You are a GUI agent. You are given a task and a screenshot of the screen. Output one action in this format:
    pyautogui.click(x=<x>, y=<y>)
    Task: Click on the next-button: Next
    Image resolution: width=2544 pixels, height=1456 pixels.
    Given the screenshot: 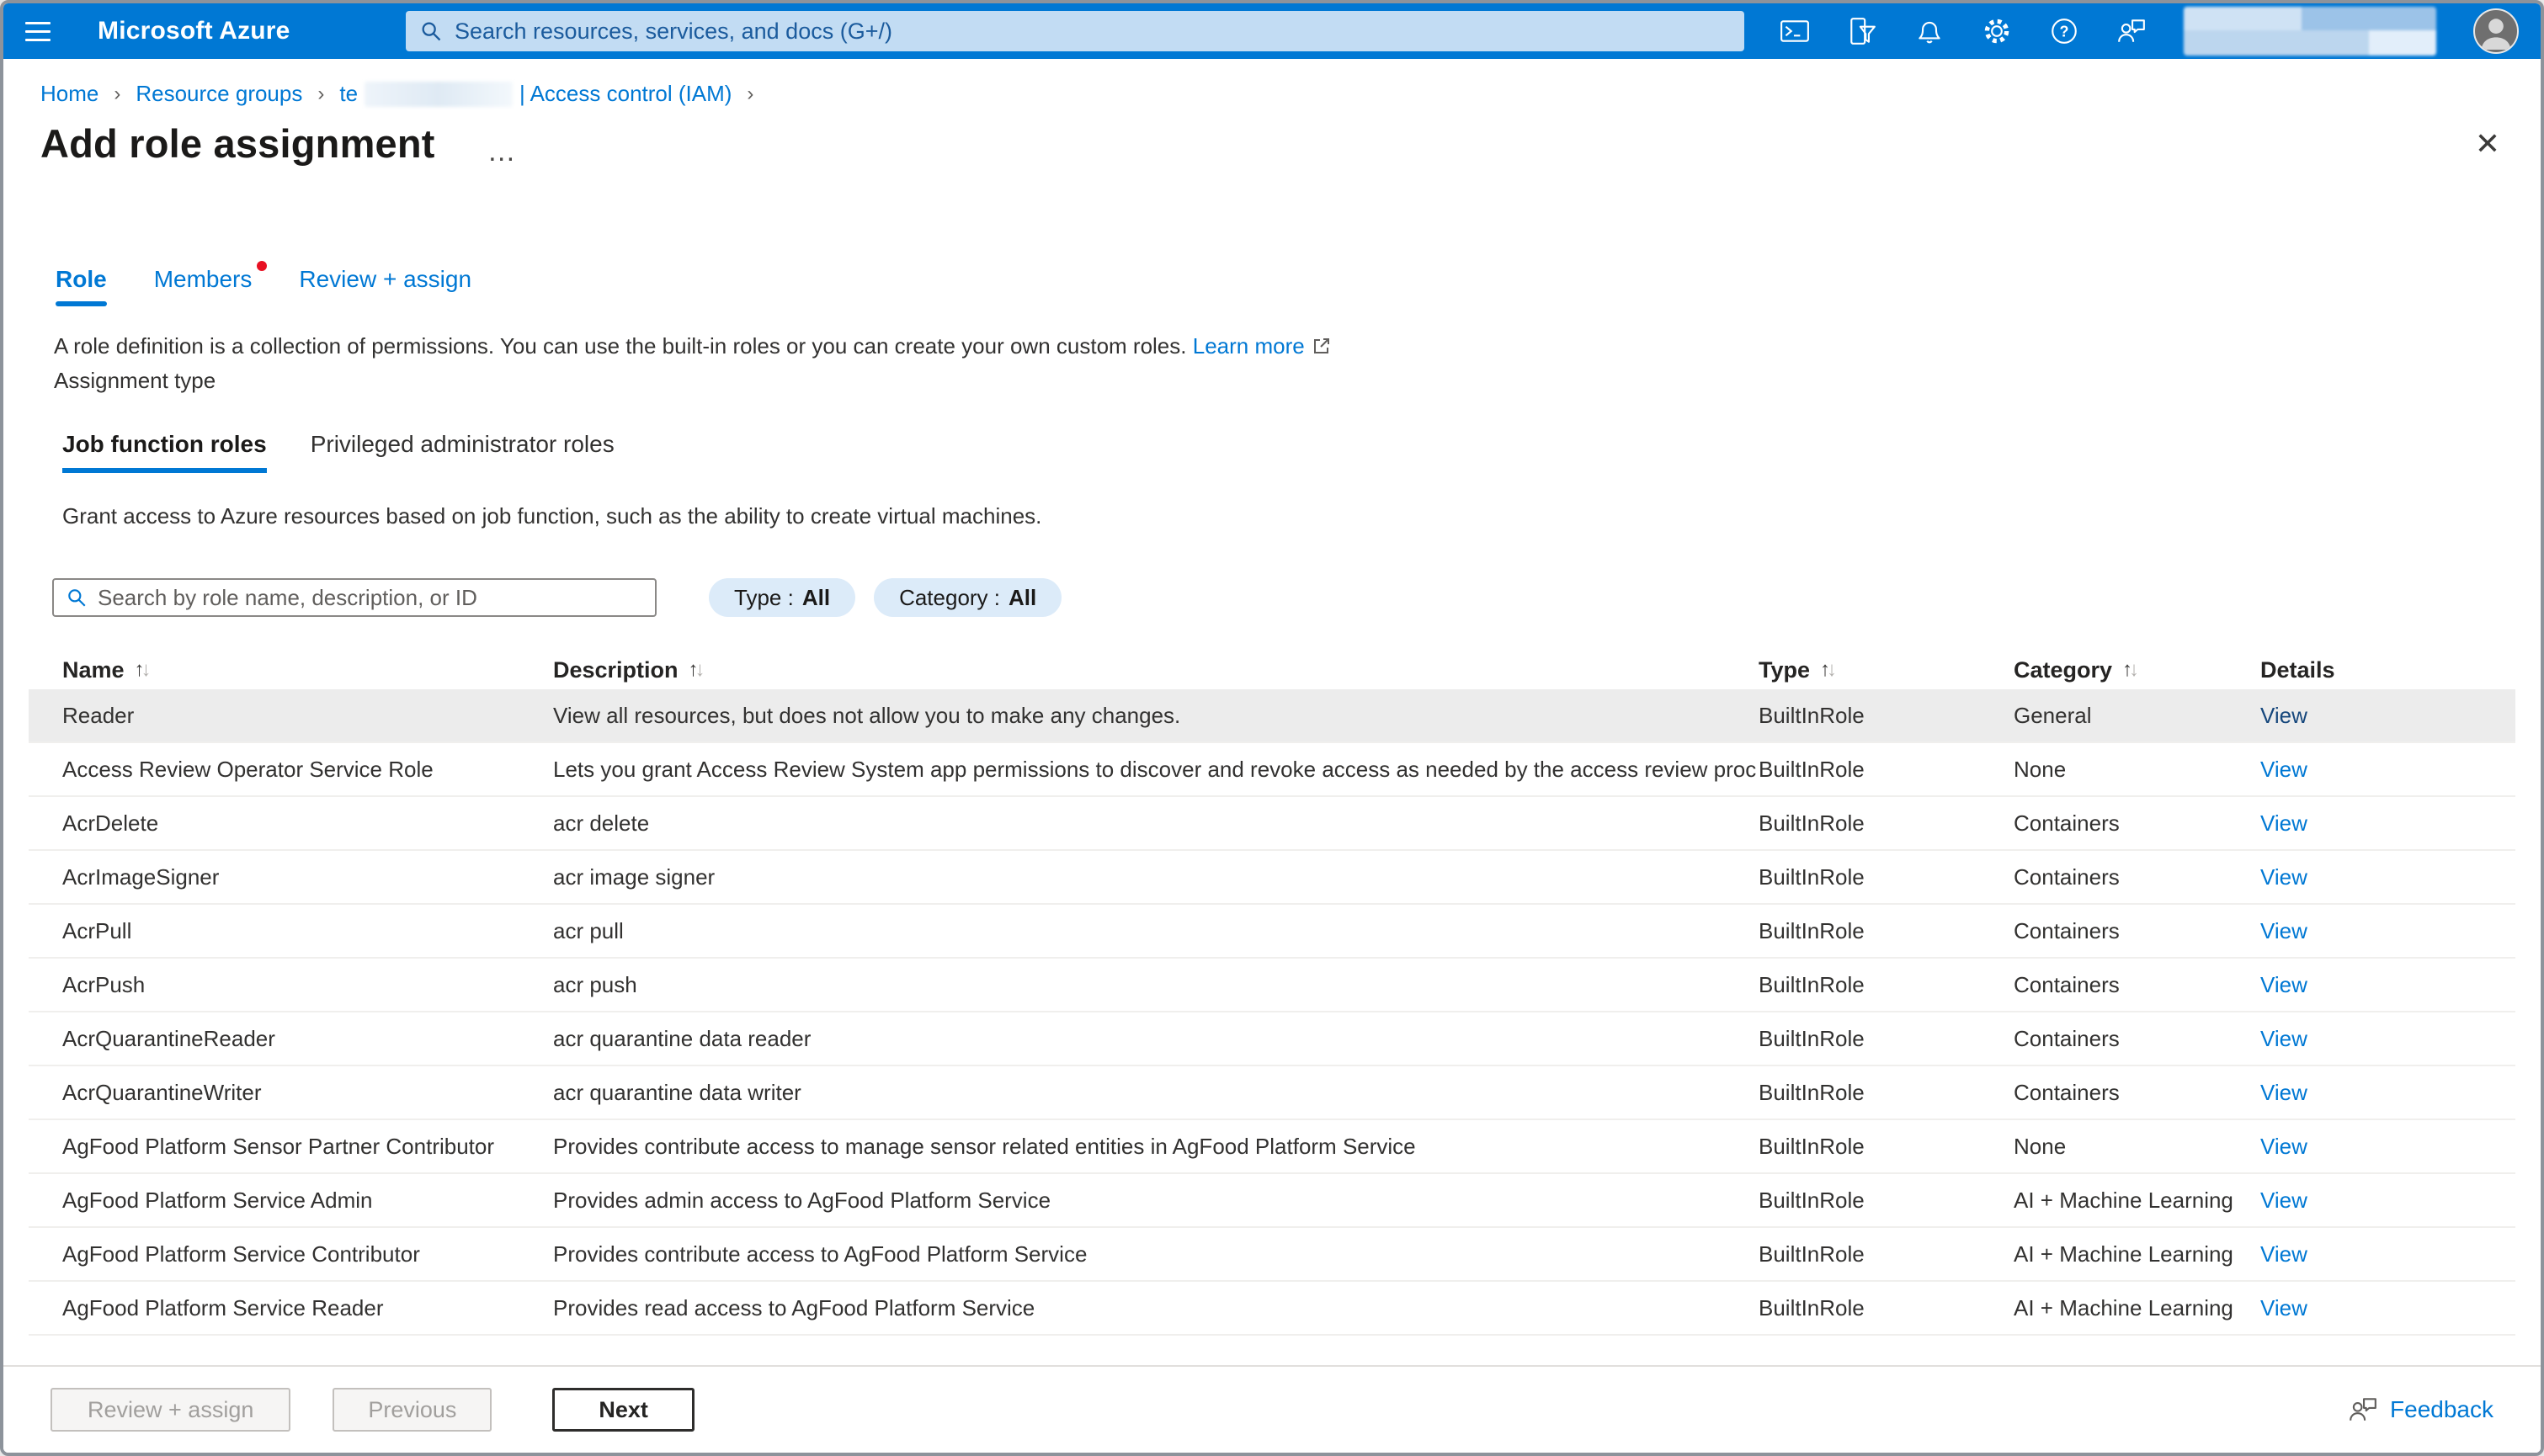 What is the action you would take?
    pyautogui.click(x=623, y=1410)
    